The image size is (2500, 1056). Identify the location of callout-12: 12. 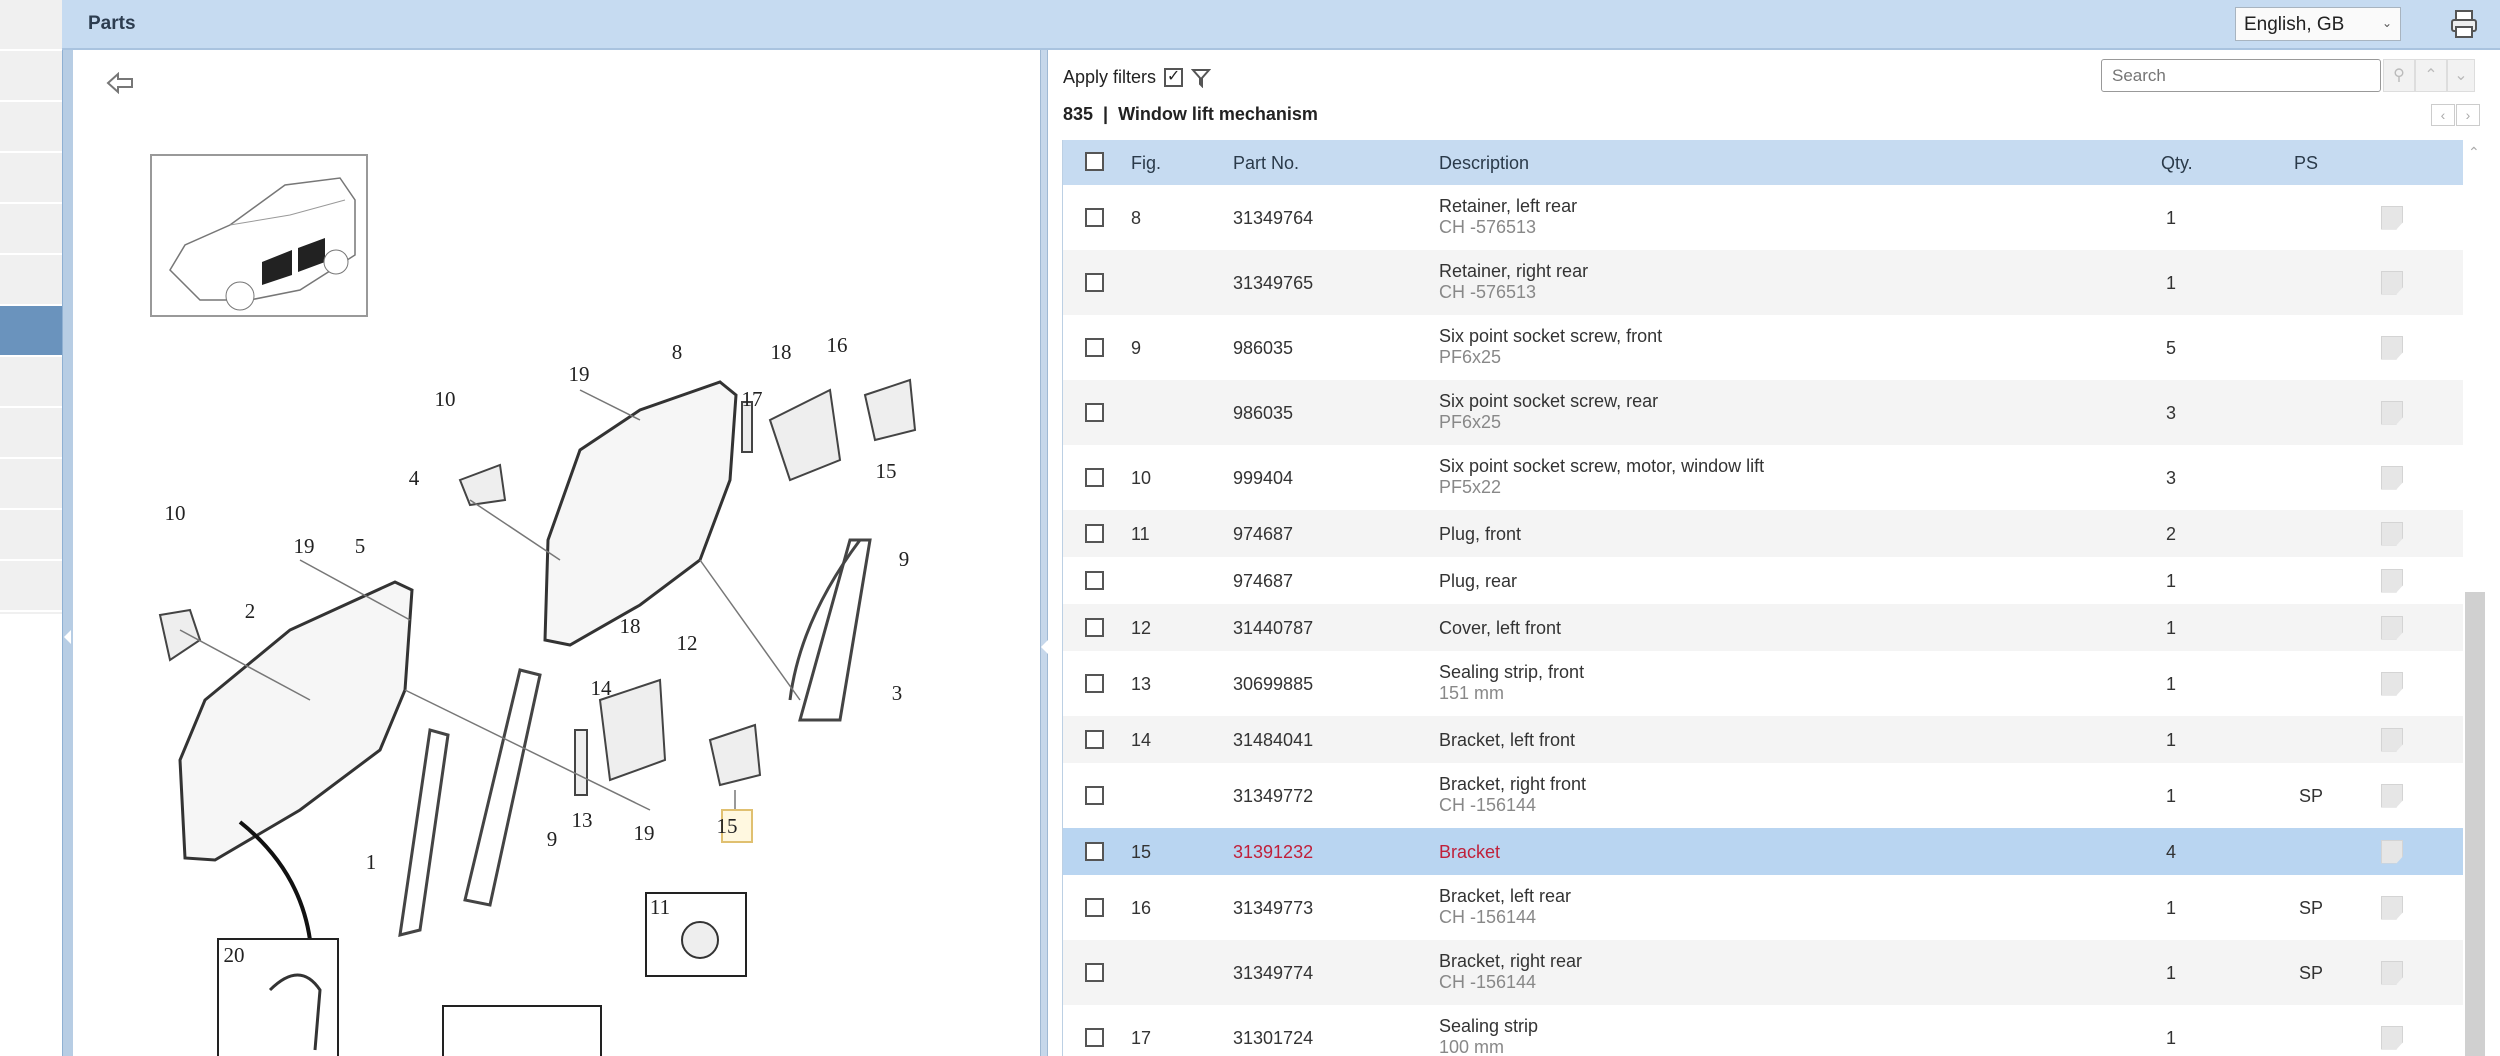
(687, 643).